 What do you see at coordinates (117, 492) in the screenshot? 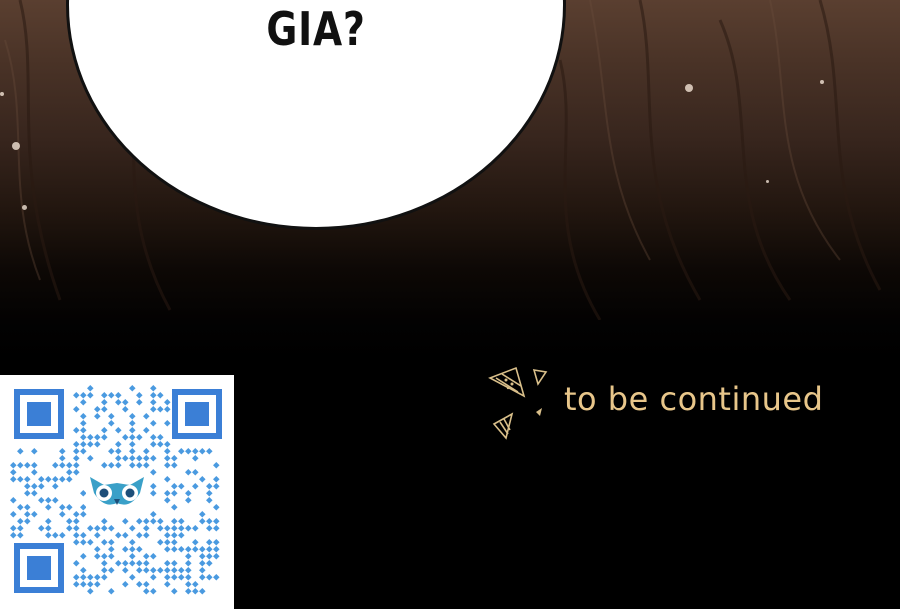
I see `qr-code` at bounding box center [117, 492].